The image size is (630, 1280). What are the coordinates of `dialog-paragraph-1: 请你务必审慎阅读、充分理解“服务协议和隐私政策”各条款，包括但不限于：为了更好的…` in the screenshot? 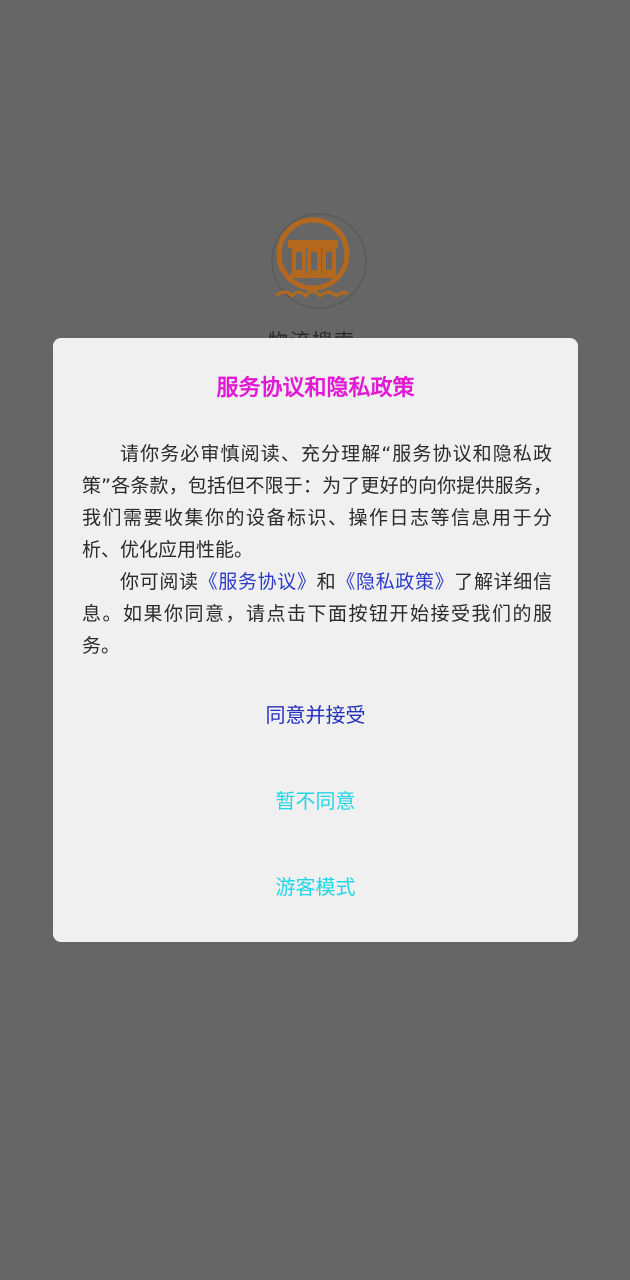 It's located at (317, 502).